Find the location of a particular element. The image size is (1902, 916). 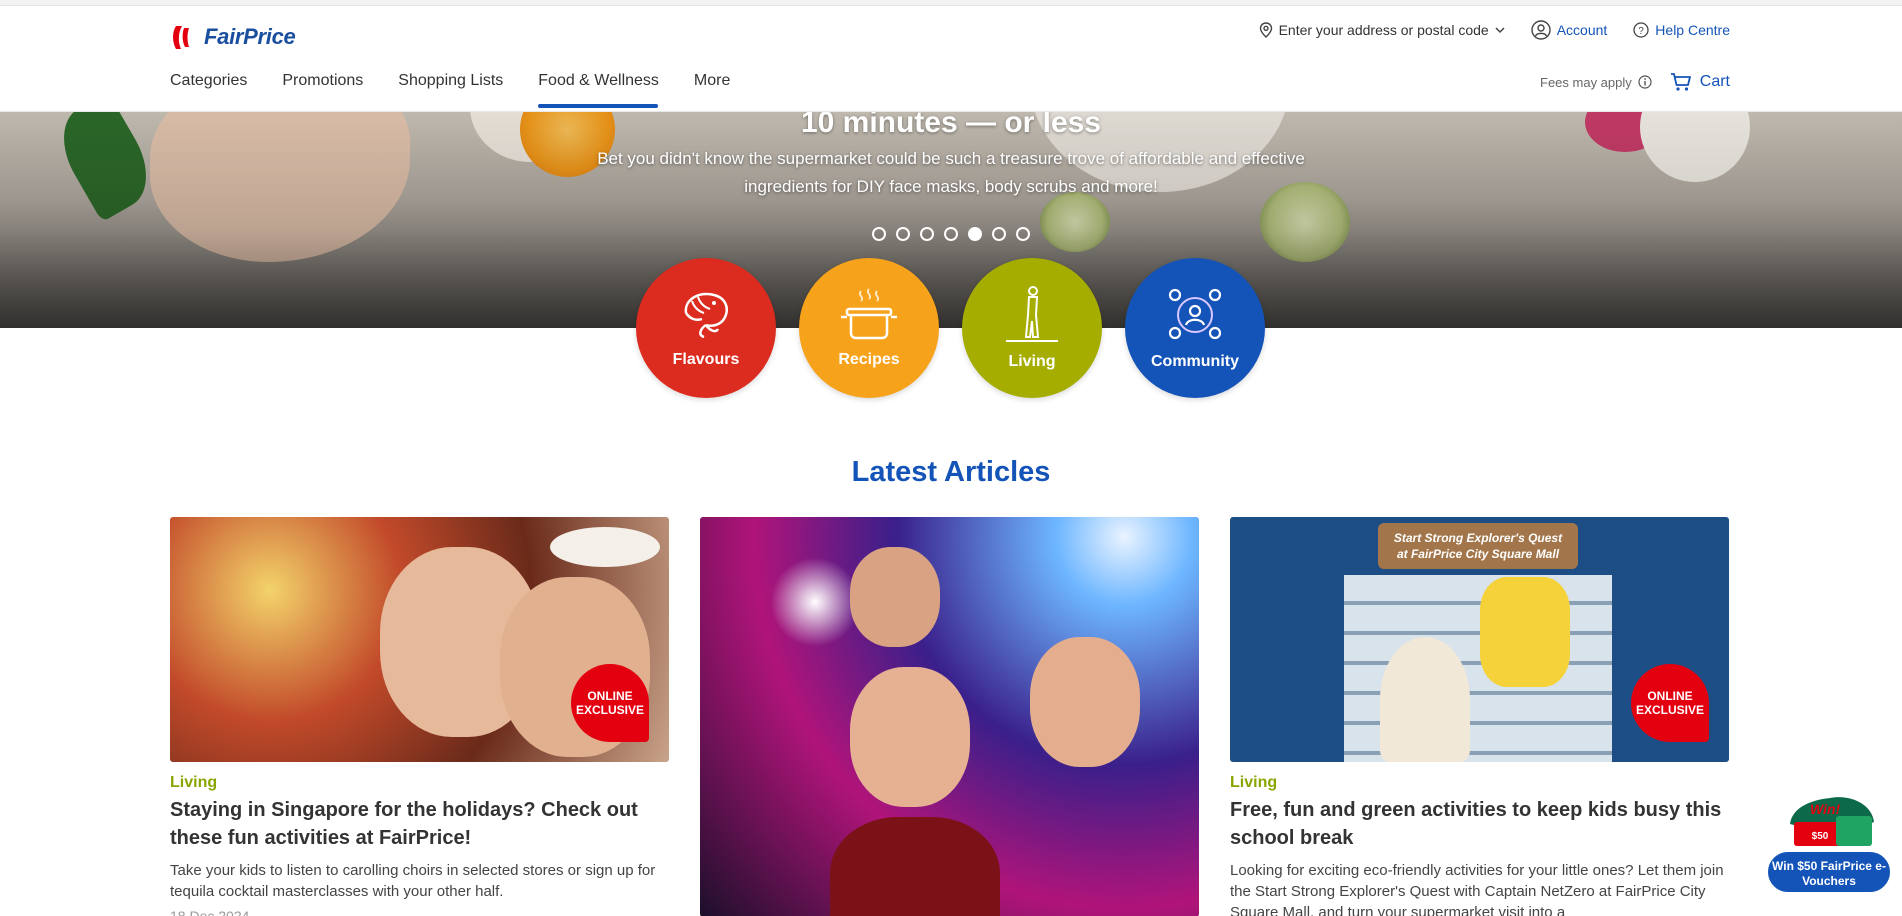

image-decor-kid is located at coordinates (1425, 699).